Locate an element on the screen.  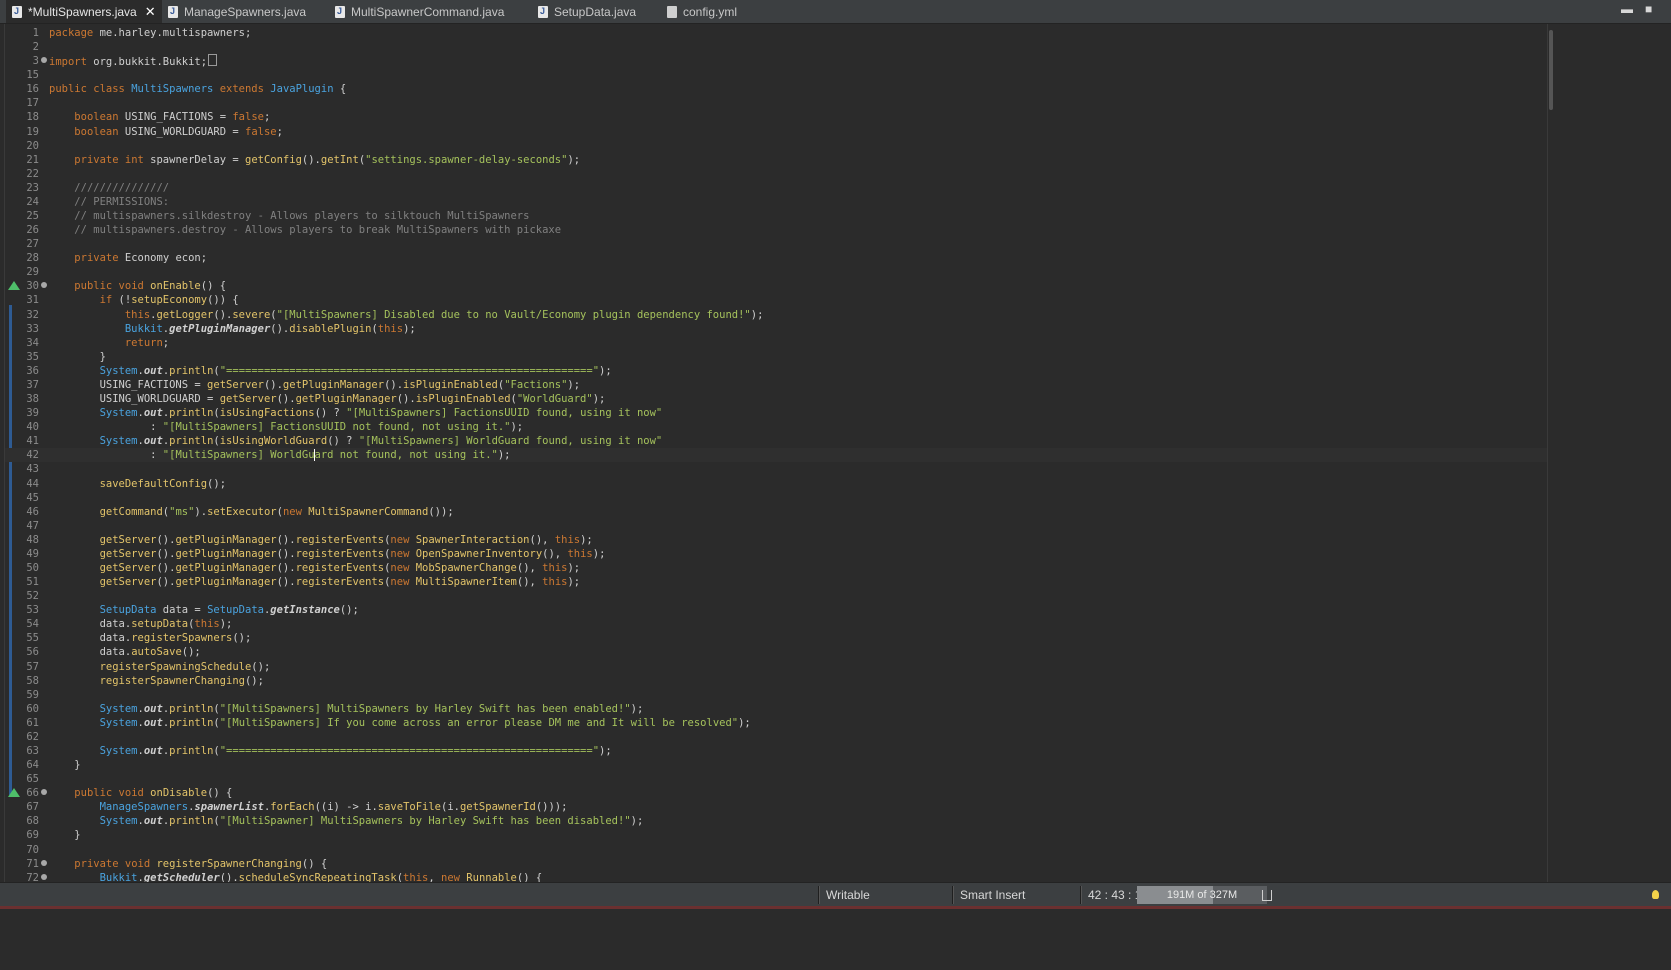
tab-setupdata-java: SetupData.java is located at coordinates (587, 11).